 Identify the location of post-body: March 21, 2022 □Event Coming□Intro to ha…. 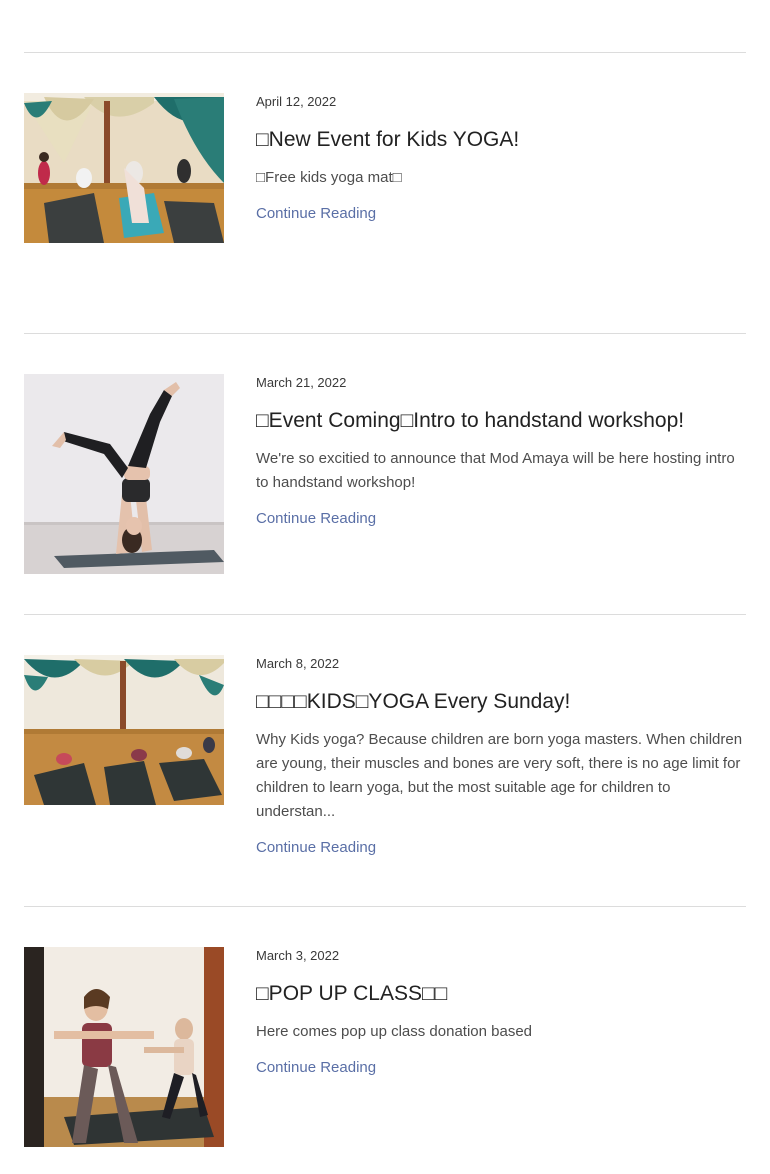
(501, 451).